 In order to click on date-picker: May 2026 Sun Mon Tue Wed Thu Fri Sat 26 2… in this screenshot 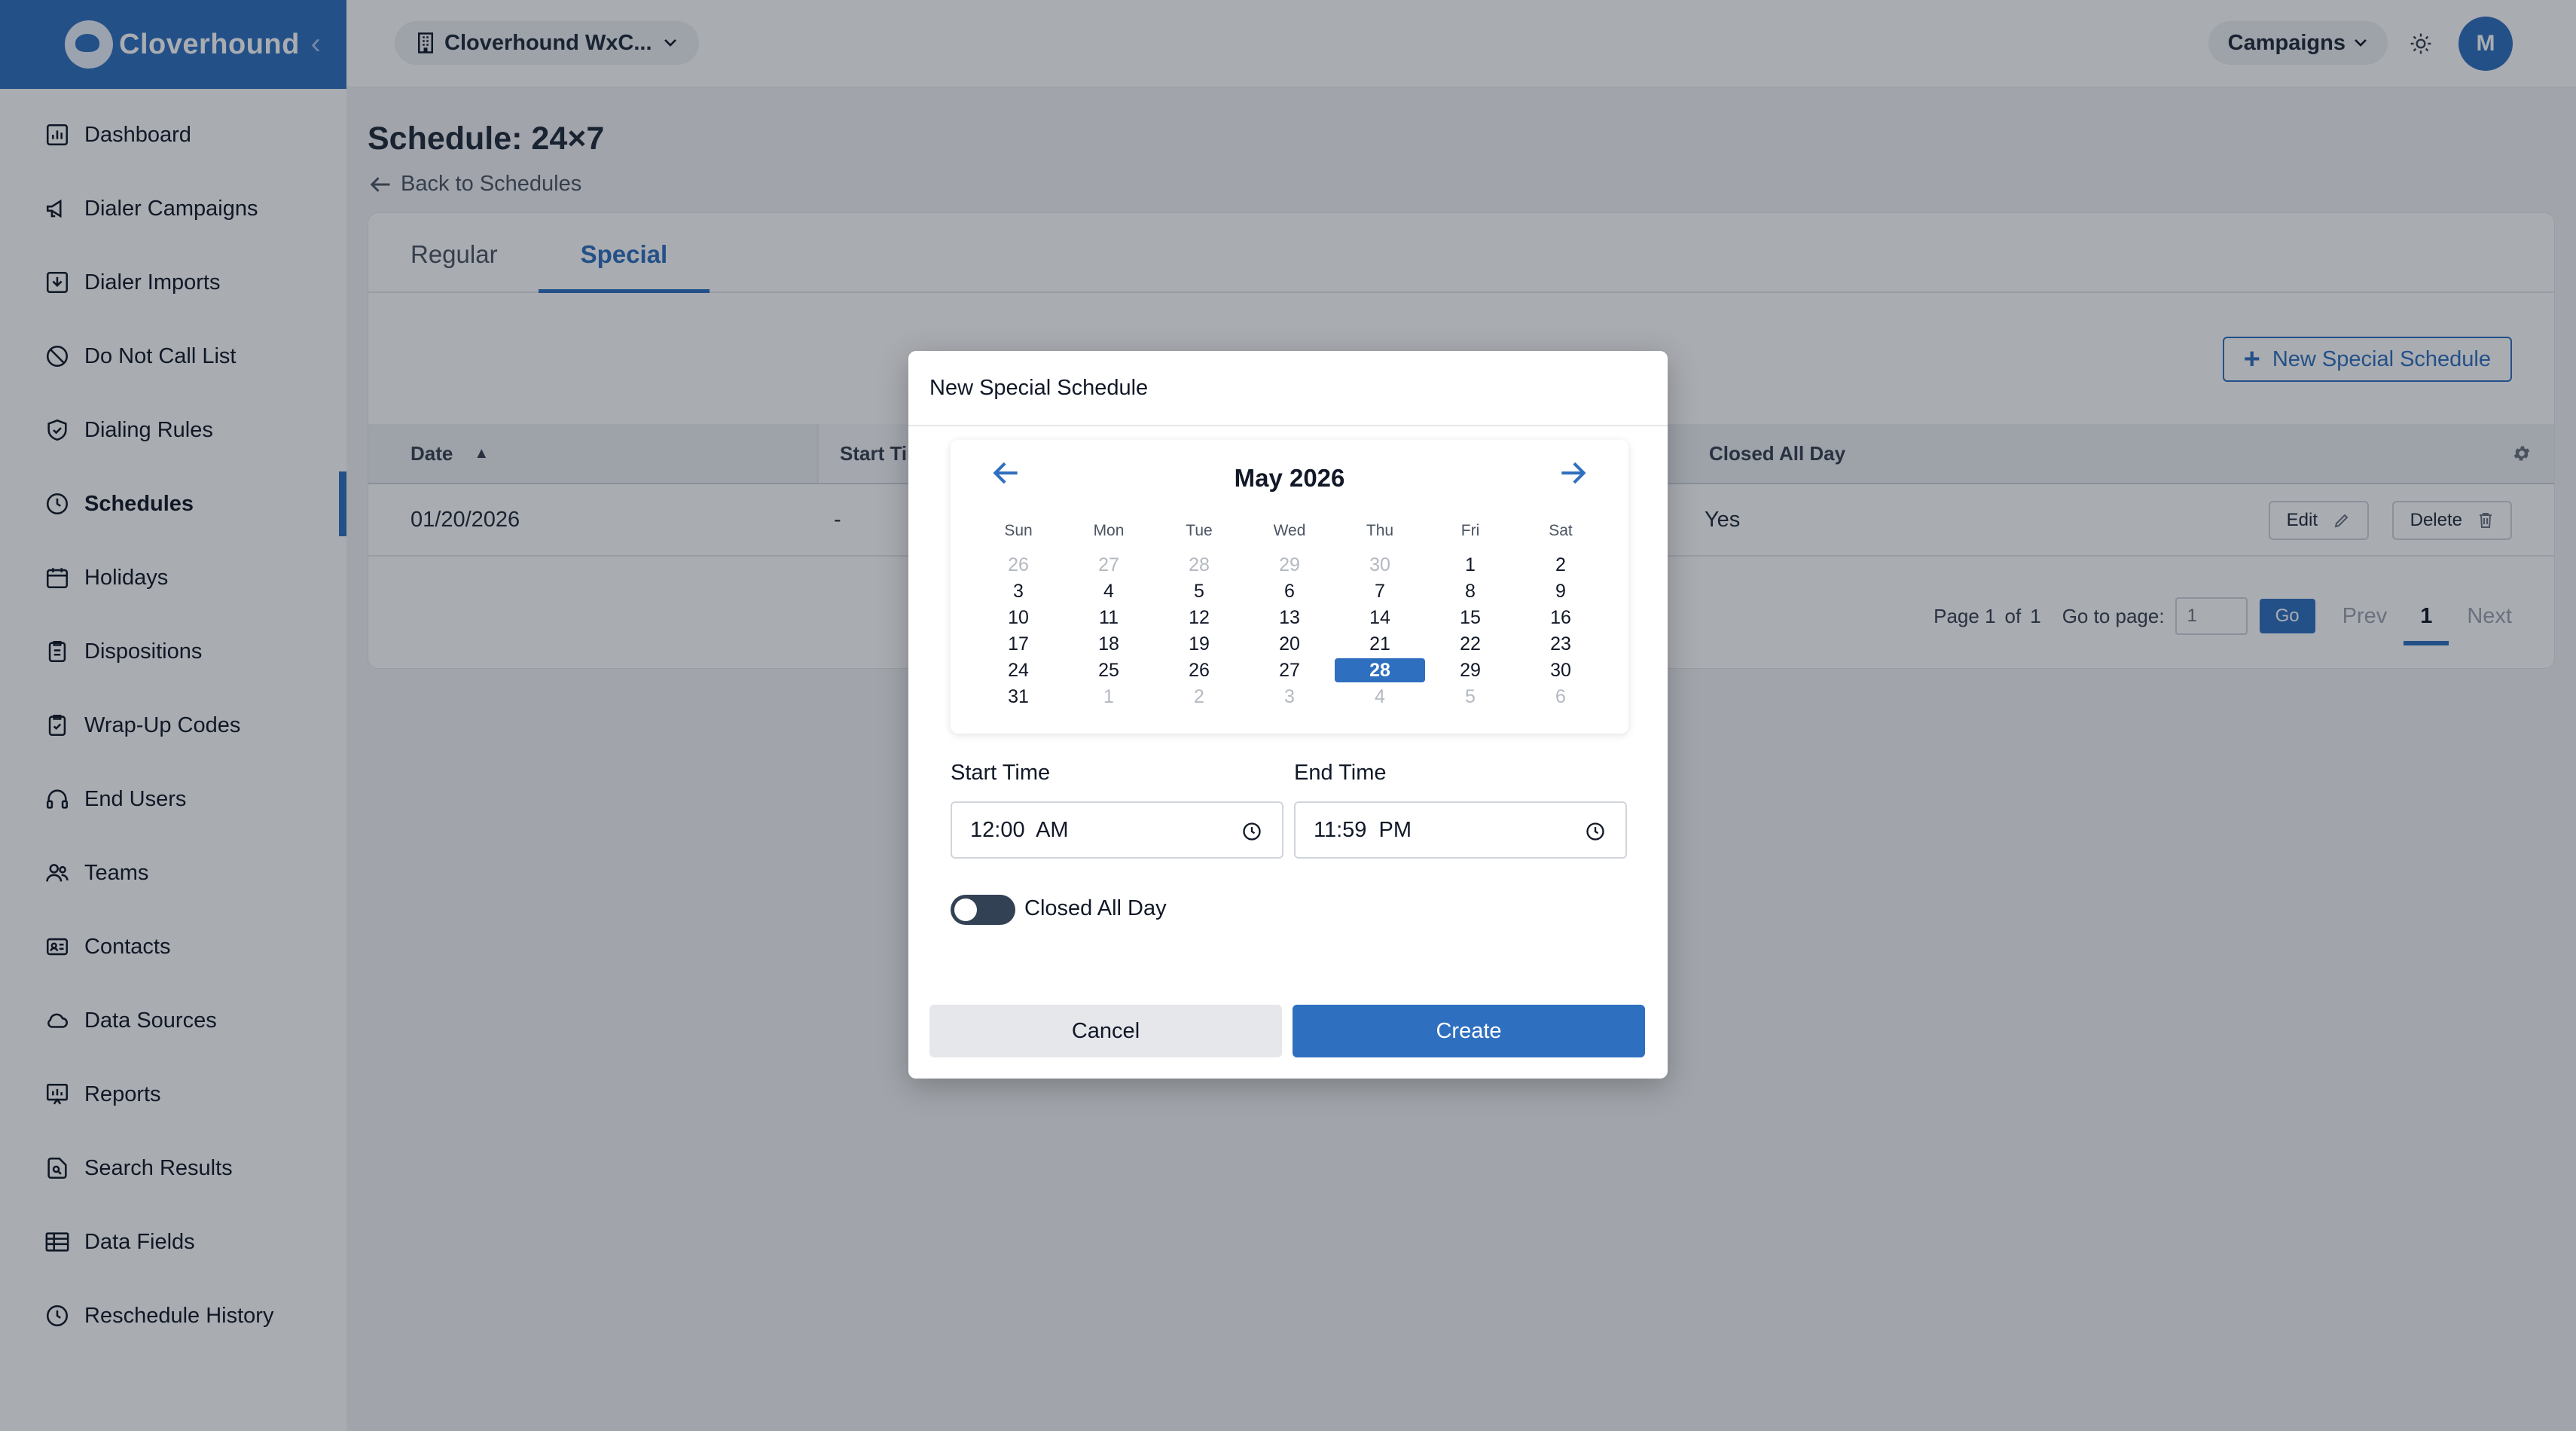, I will do `click(1290, 587)`.